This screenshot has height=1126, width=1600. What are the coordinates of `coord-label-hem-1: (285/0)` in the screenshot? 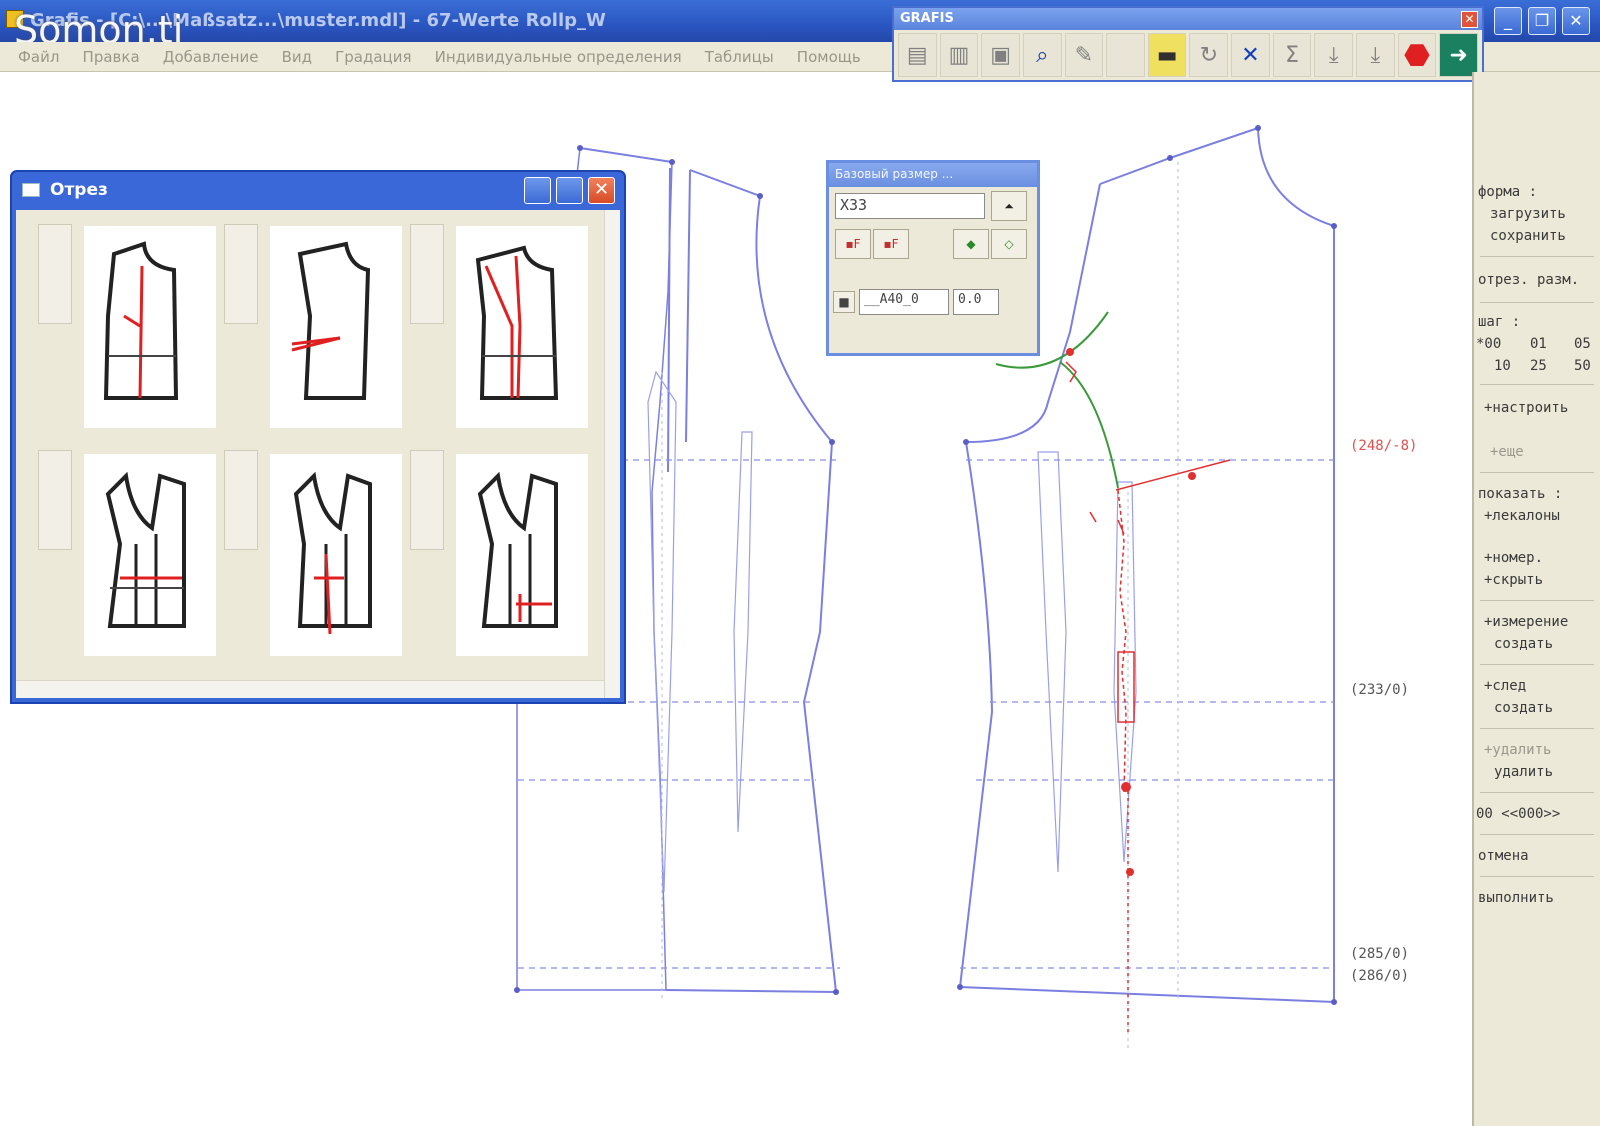 It's located at (1379, 954).